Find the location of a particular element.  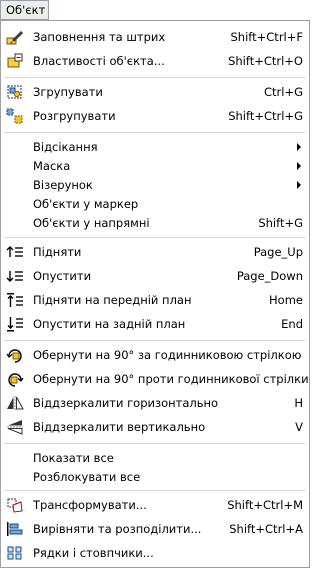

menubar: Об'єкт is located at coordinates (155, 10).